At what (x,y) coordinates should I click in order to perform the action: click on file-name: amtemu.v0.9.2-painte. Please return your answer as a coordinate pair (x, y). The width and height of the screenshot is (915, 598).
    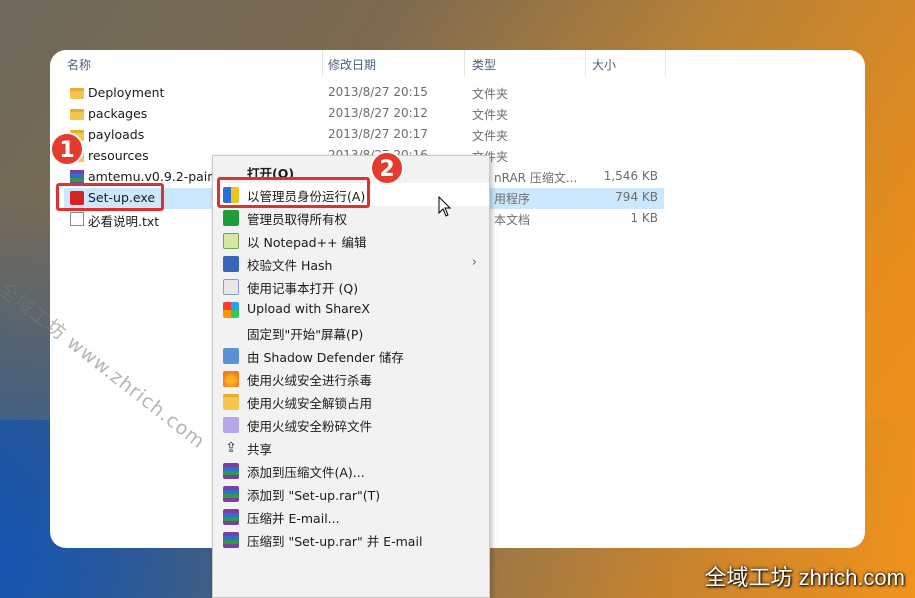
    Looking at the image, I should click on (158, 176).